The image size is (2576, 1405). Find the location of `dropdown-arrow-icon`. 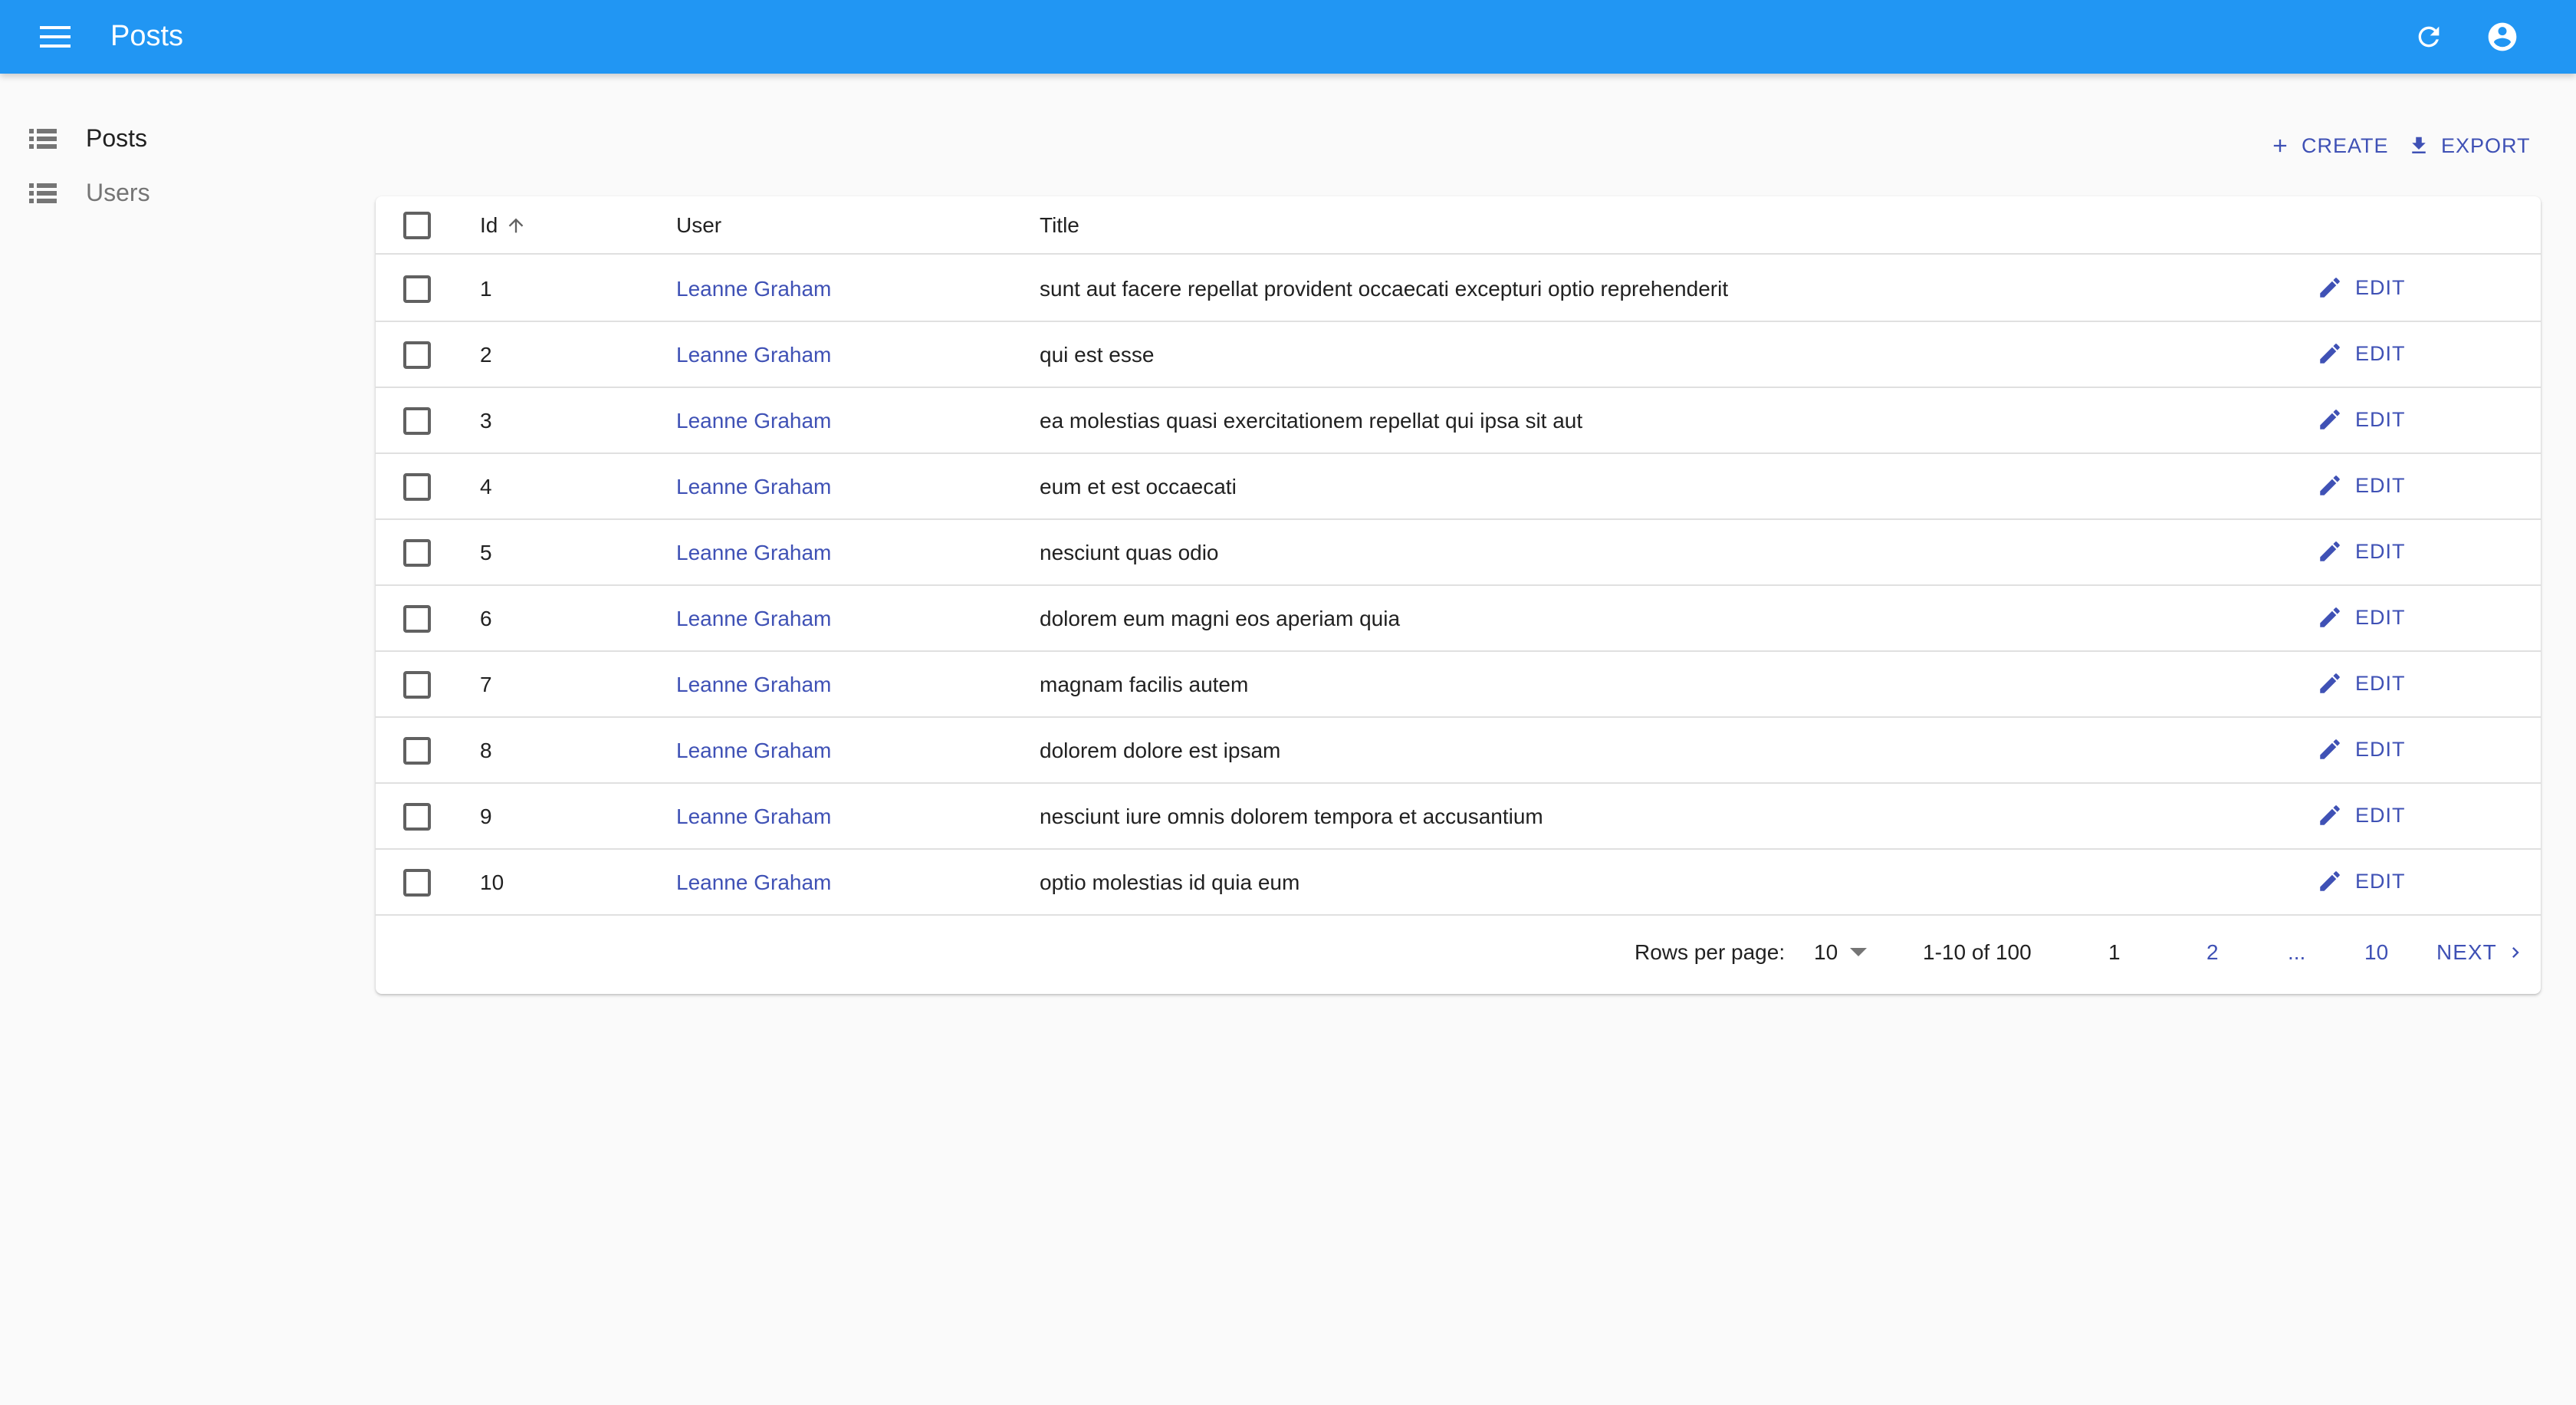

dropdown-arrow-icon is located at coordinates (1859, 952).